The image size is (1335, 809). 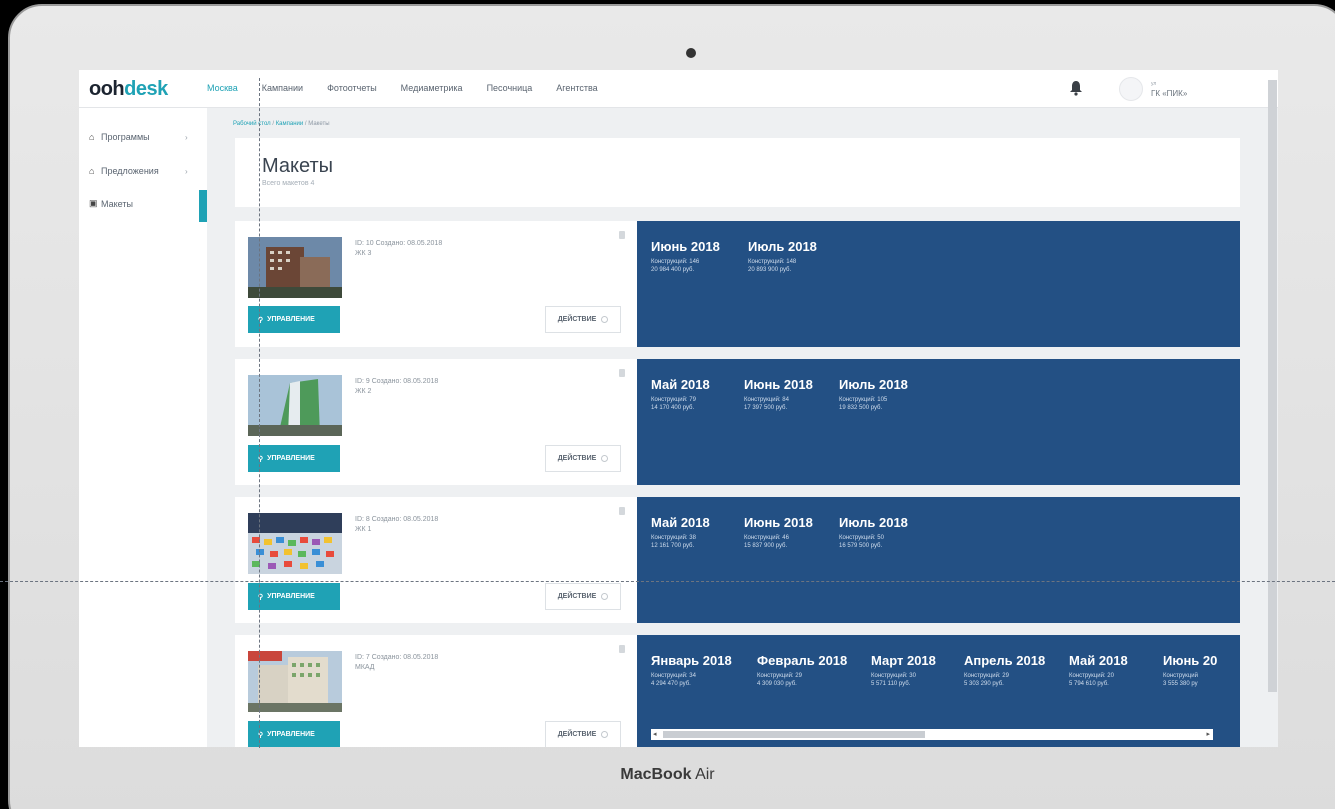 I want to click on scrollbar-thumb, so click(x=794, y=734).